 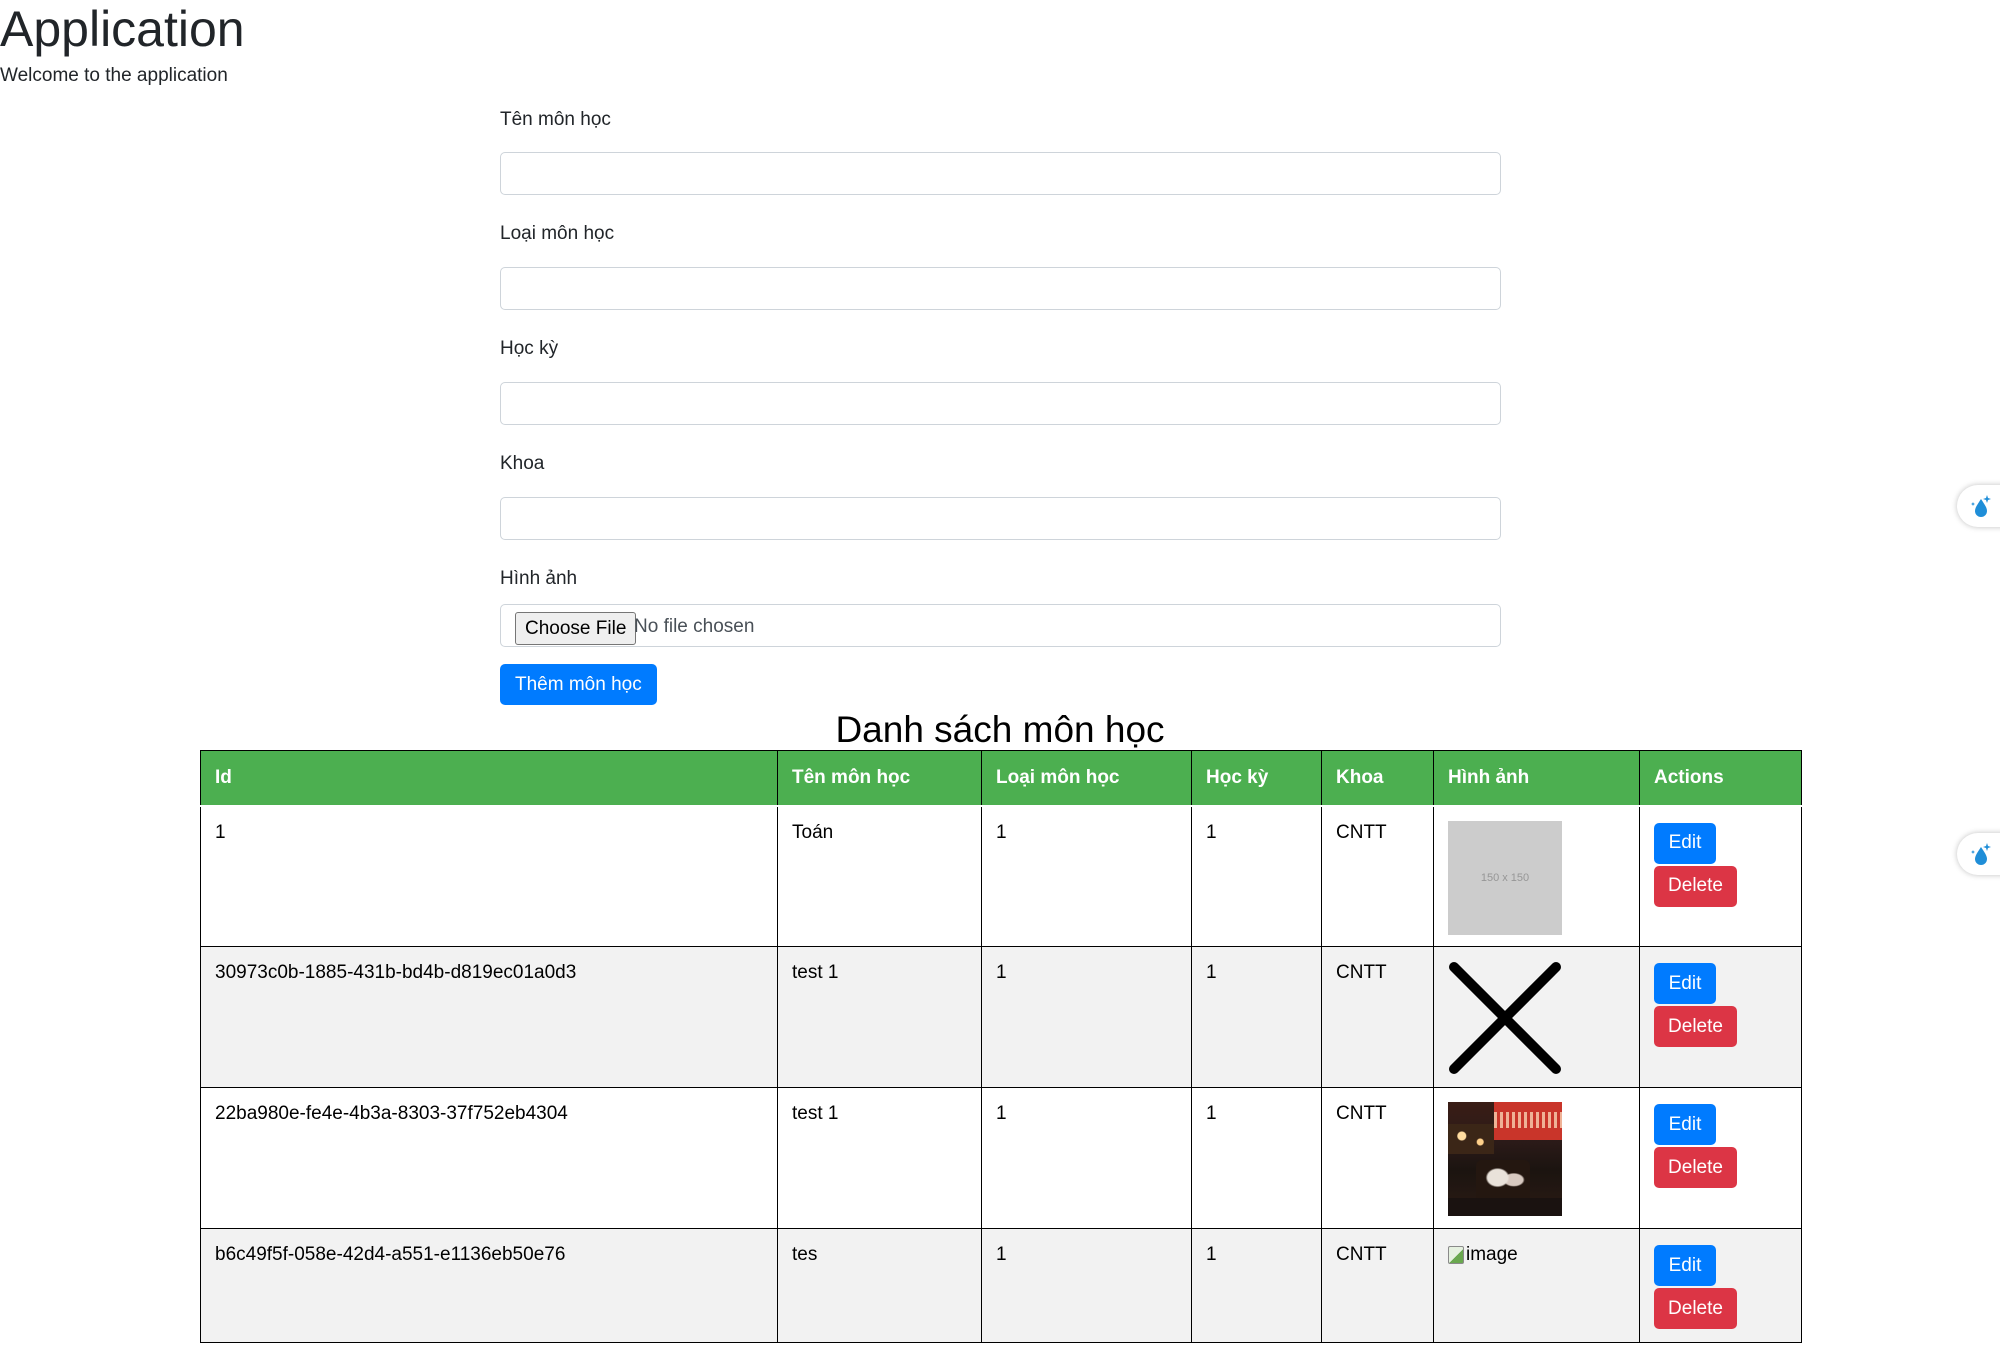 What do you see at coordinates (555, 119) in the screenshot?
I see `course-name-label: Tên môn học` at bounding box center [555, 119].